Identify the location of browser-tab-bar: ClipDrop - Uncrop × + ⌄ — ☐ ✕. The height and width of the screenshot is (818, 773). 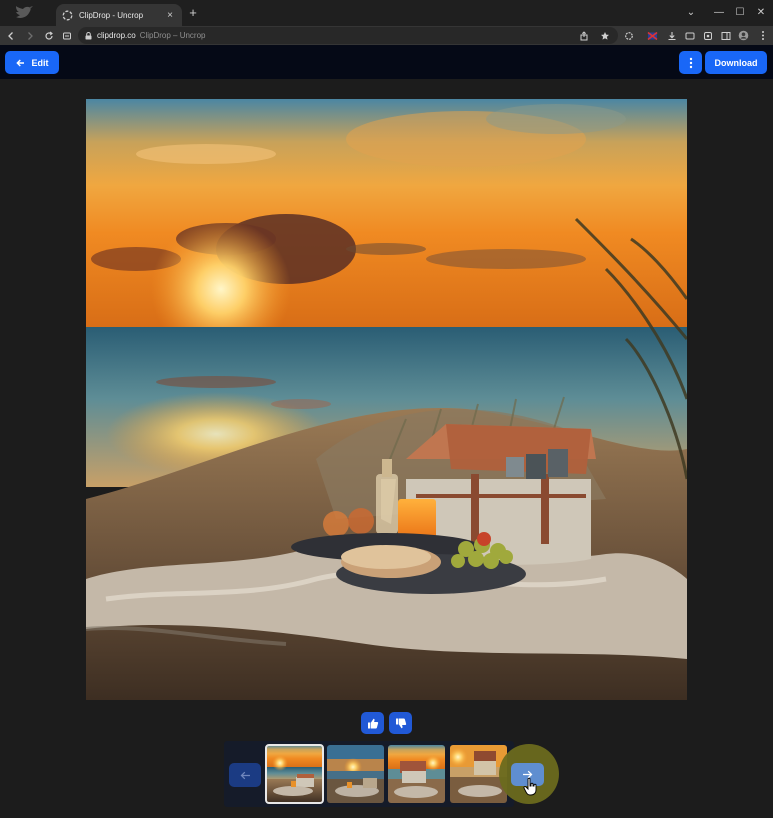
(386, 13).